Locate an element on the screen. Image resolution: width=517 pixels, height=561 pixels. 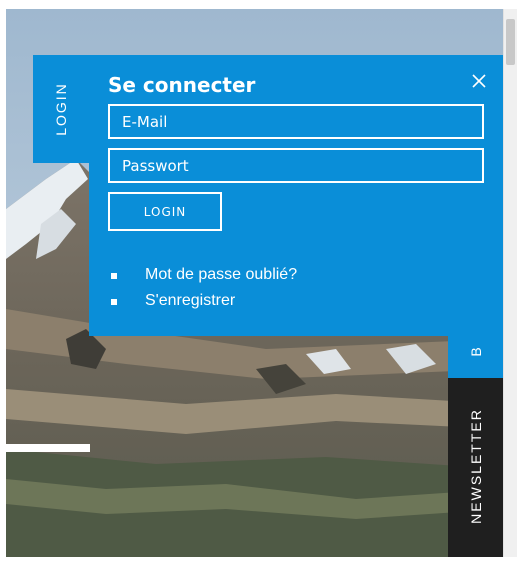
scrollbar-thumb is located at coordinates (510, 42).